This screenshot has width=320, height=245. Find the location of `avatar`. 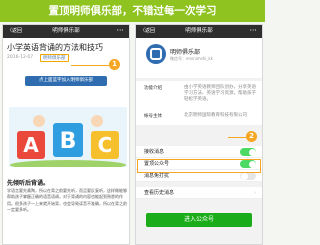

avatar is located at coordinates (156, 54).